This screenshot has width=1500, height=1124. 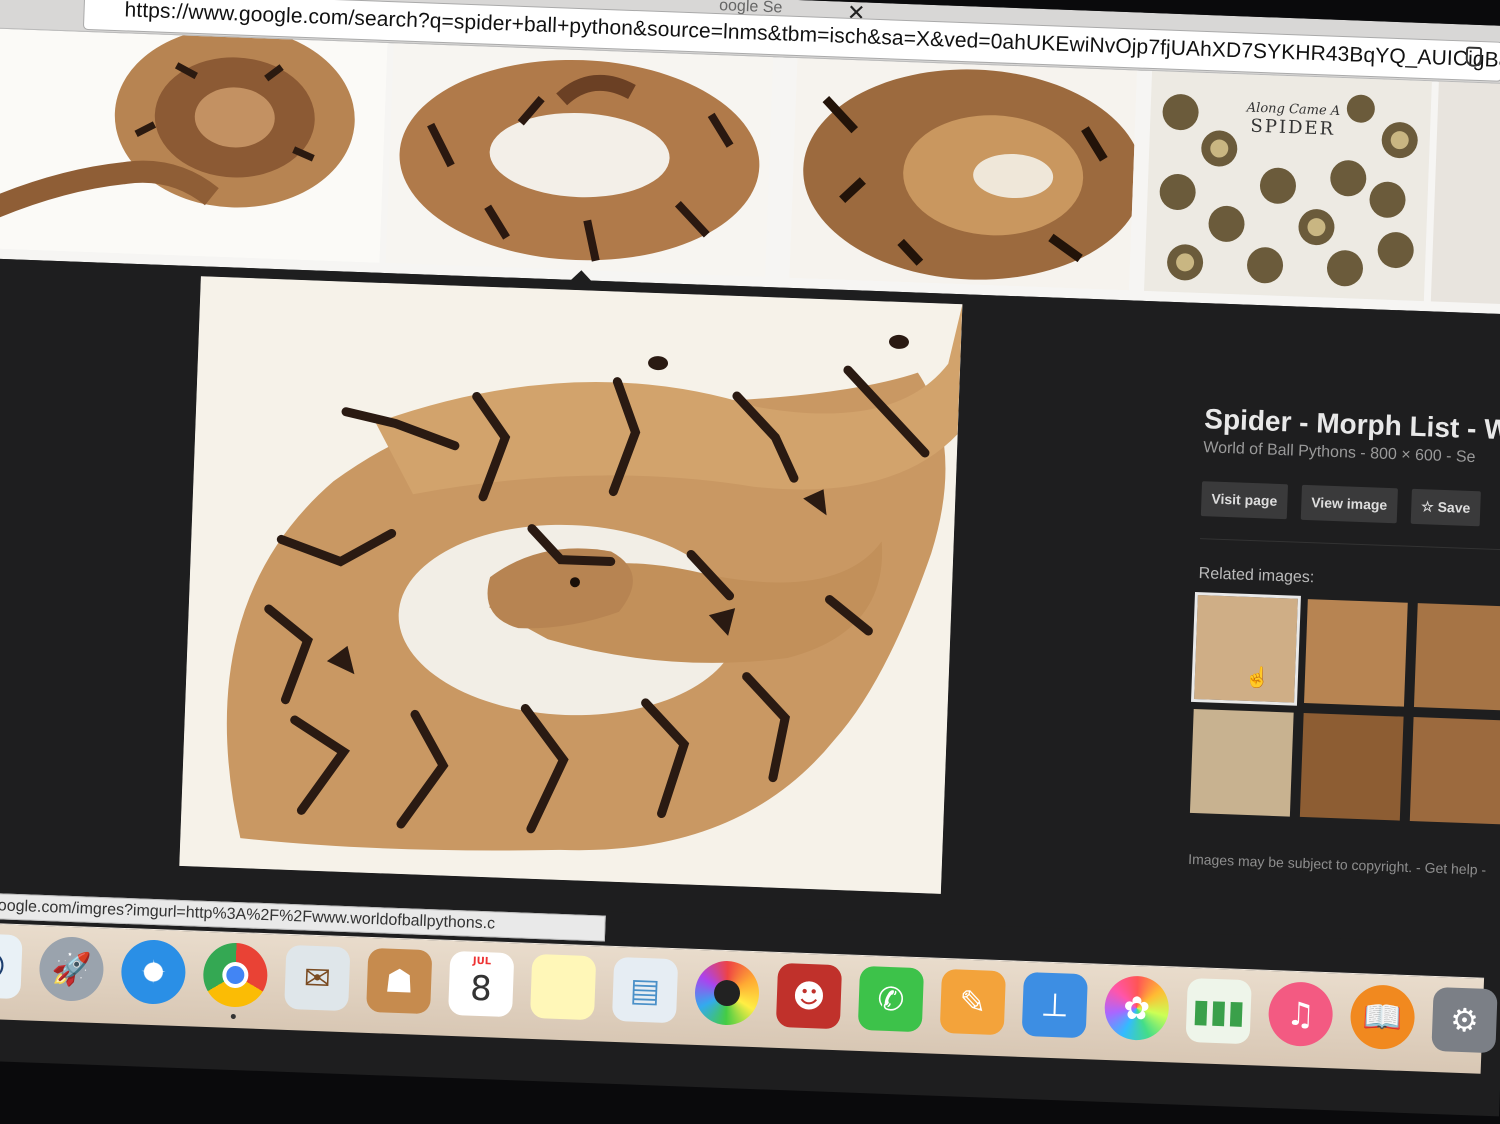 I want to click on ibooks-icon: 📖, so click(x=1382, y=1017).